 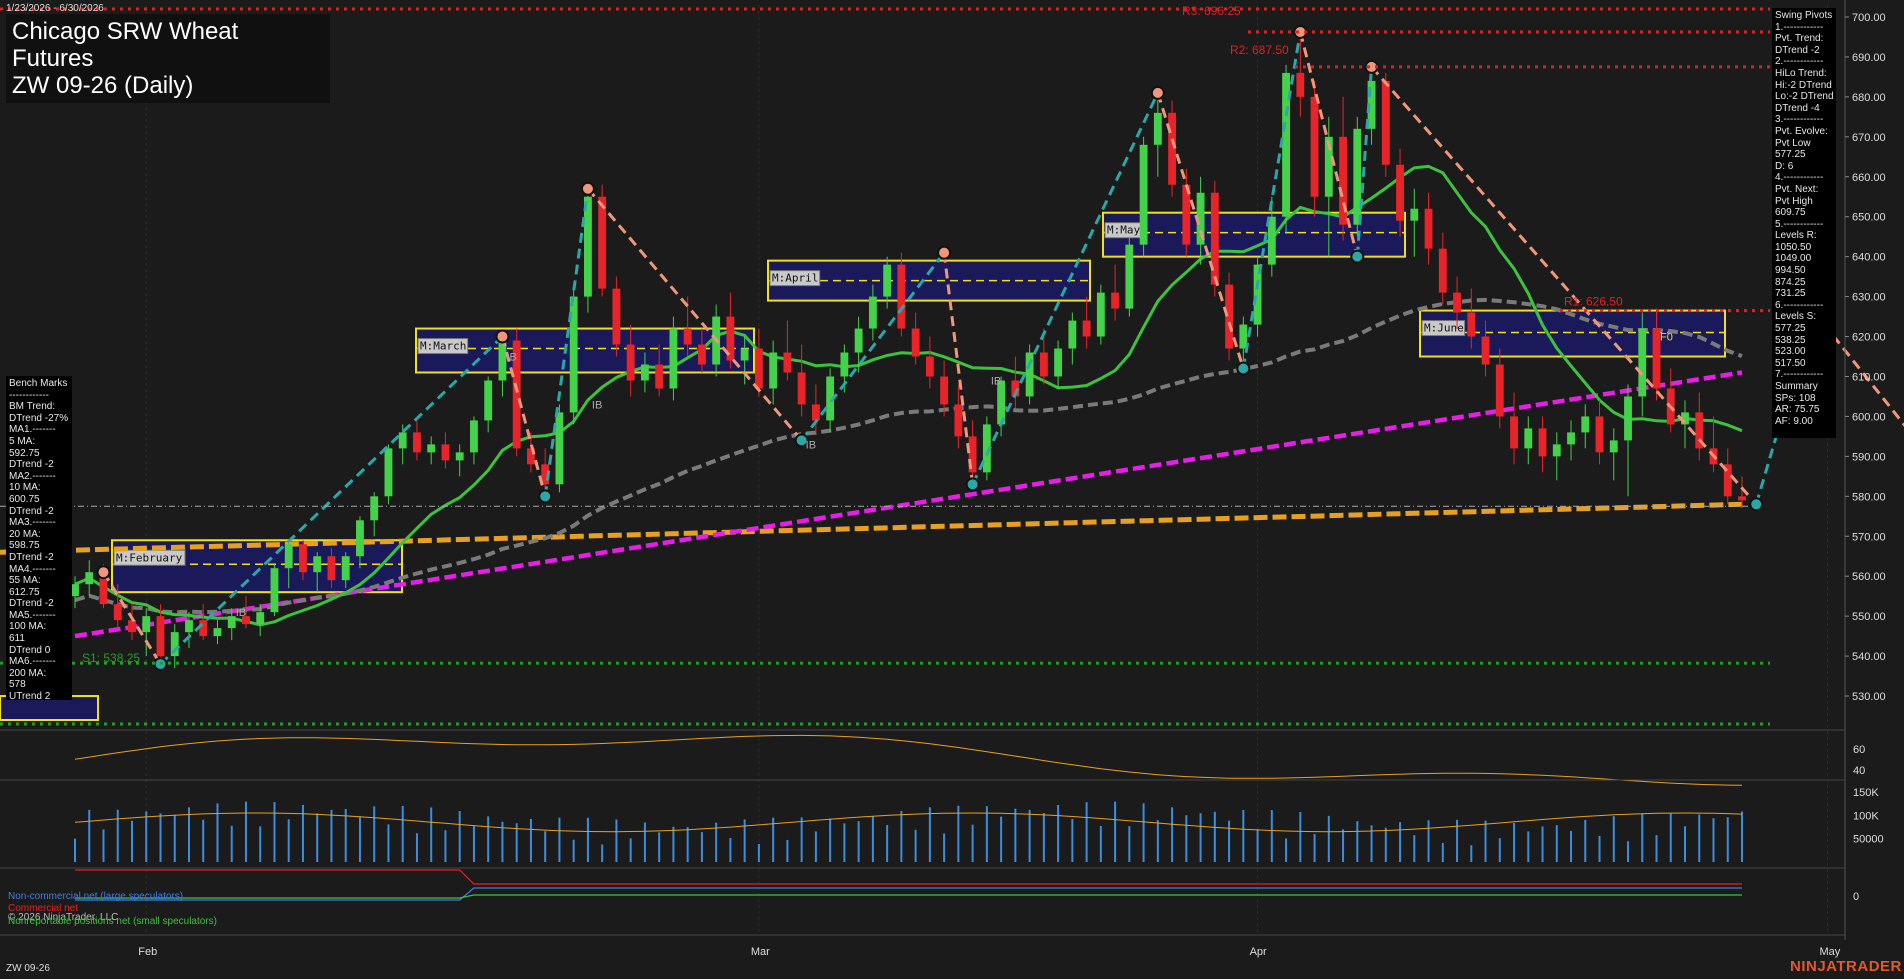 What do you see at coordinates (795, 278) in the screenshot?
I see `month-box-label: M:April` at bounding box center [795, 278].